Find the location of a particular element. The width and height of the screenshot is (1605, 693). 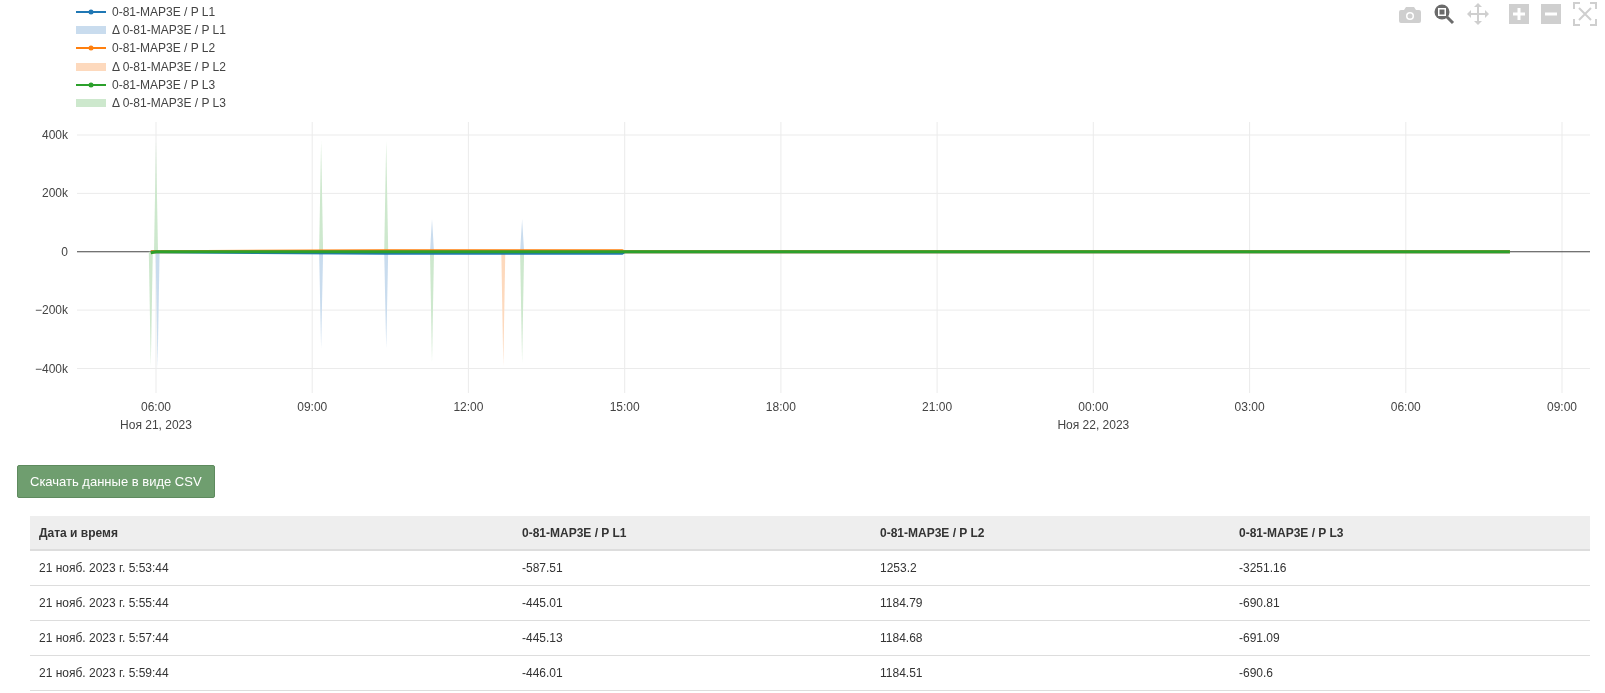

x-tick-label: 12:00 is located at coordinates (468, 407).